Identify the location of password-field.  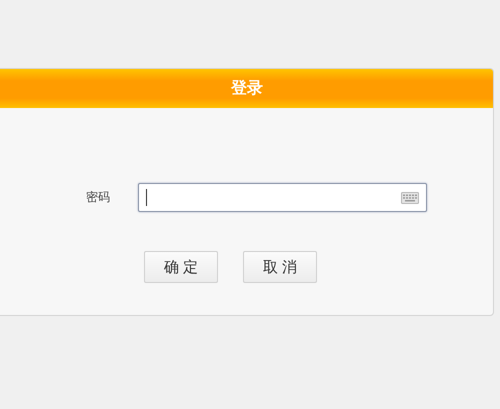
(282, 197).